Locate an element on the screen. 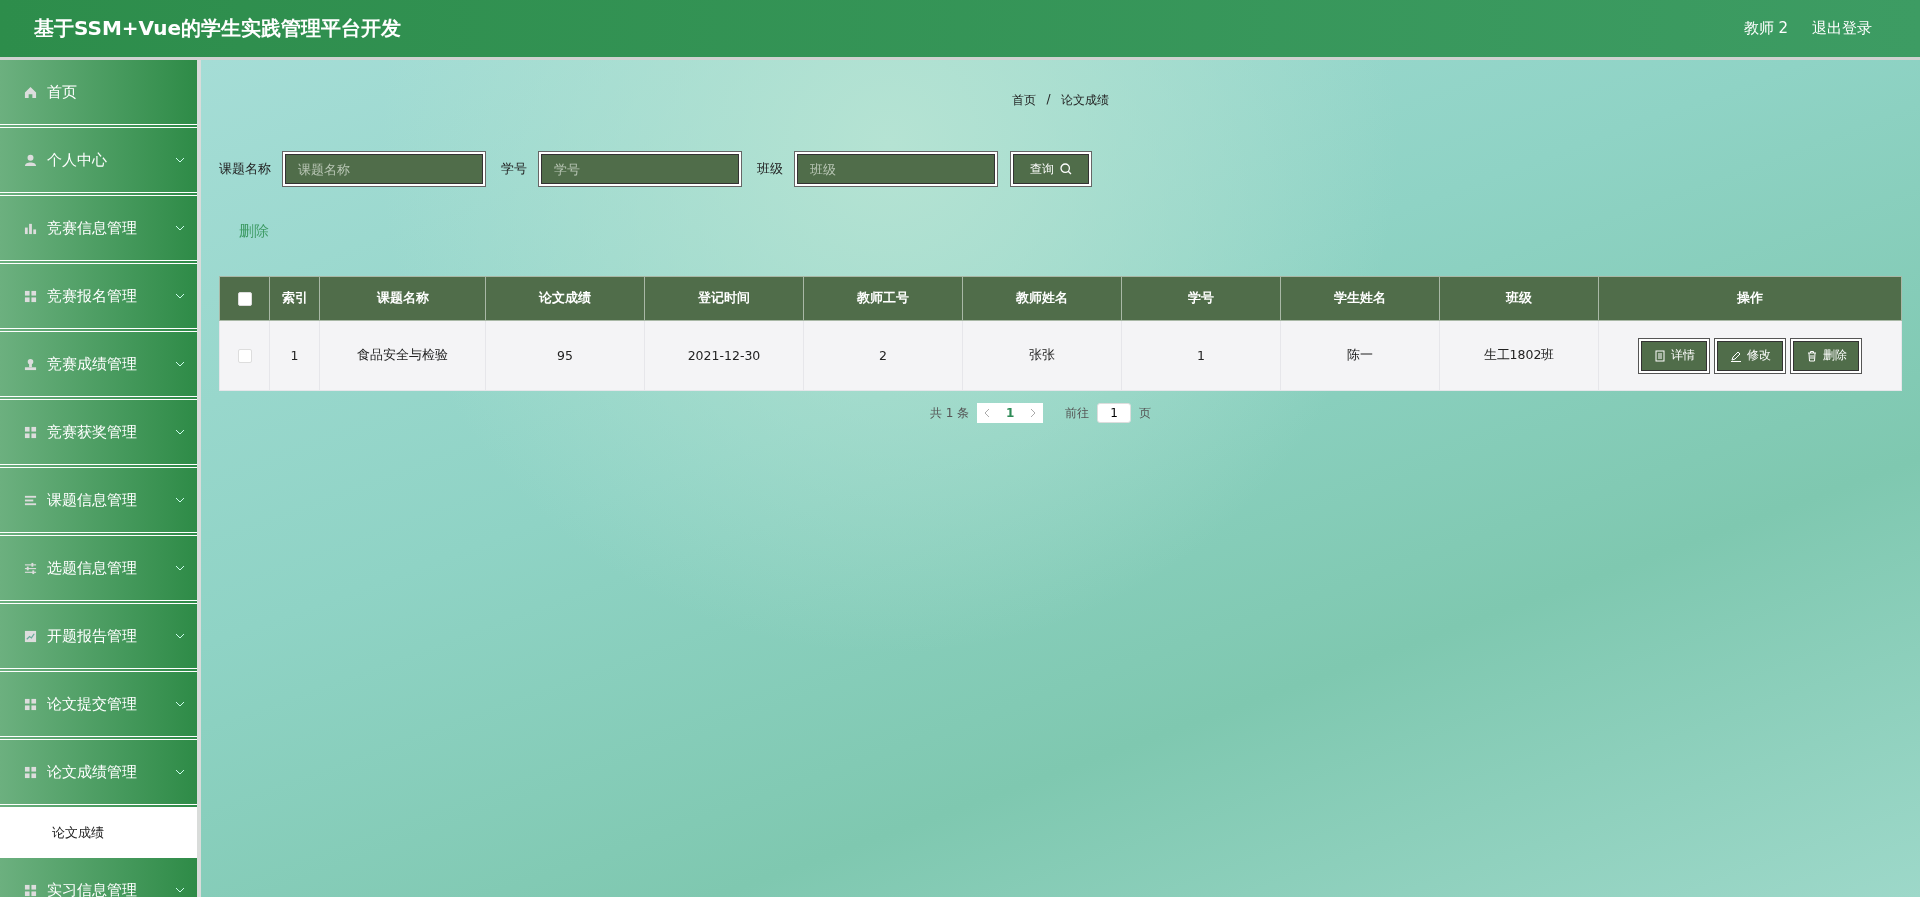 Image resolution: width=1920 pixels, height=897 pixels. menu-item: 首页 is located at coordinates (98, 94).